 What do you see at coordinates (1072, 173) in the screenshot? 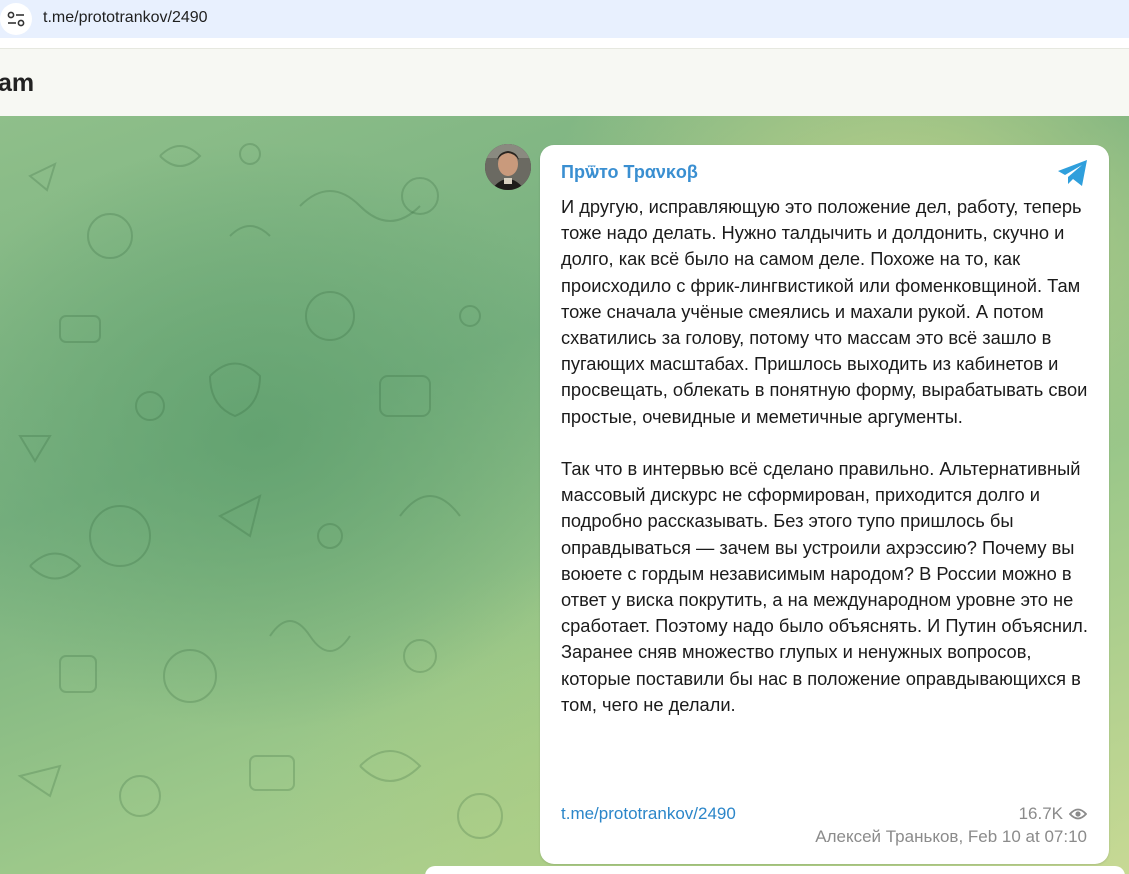
I see `telegram-icon` at bounding box center [1072, 173].